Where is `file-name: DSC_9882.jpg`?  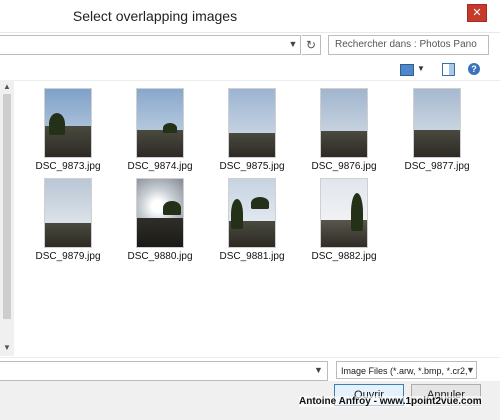
file-name: DSC_9882.jpg is located at coordinates (344, 256).